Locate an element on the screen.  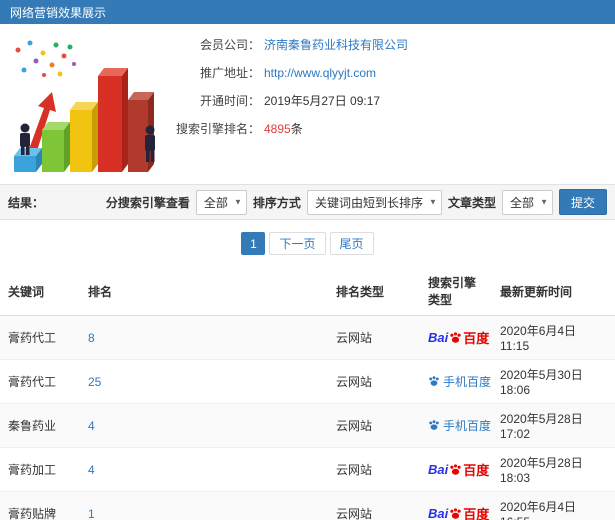
url-label: 推广地址： is located at coordinates (229, 73).